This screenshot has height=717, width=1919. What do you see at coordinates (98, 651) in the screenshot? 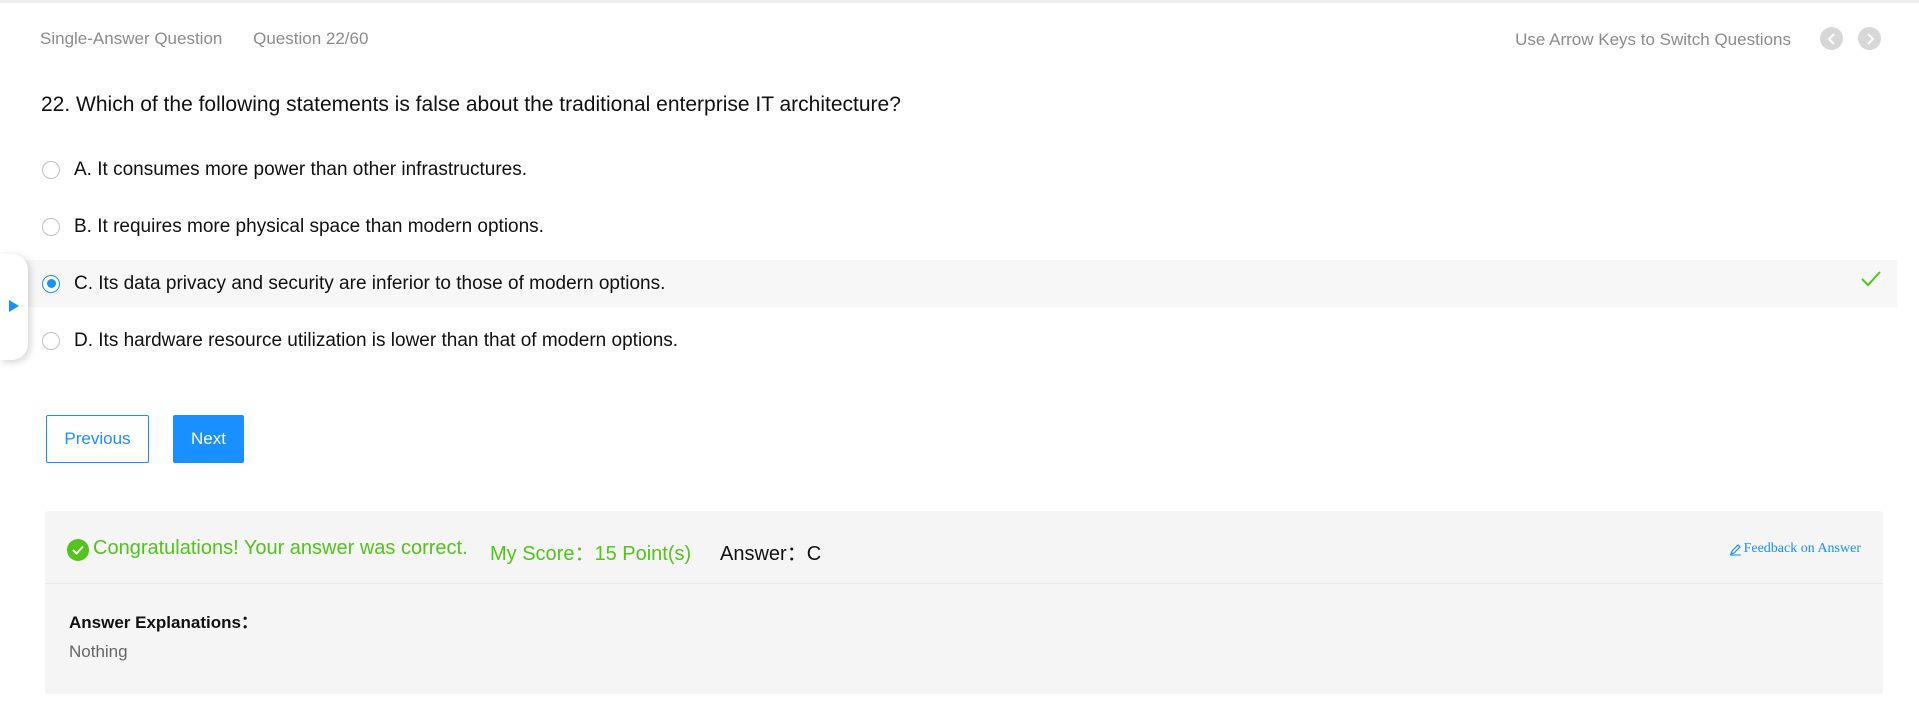
I see `explanation-text: Nothing` at bounding box center [98, 651].